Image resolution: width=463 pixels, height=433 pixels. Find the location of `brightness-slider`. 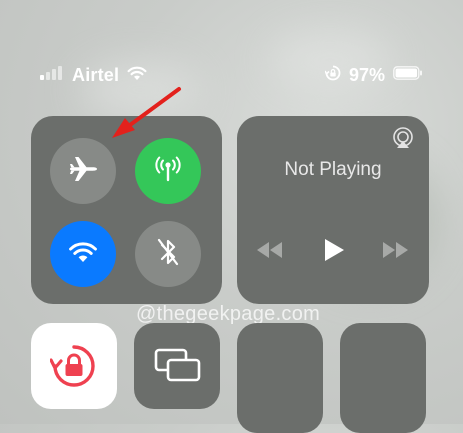

brightness-slider is located at coordinates (280, 378).